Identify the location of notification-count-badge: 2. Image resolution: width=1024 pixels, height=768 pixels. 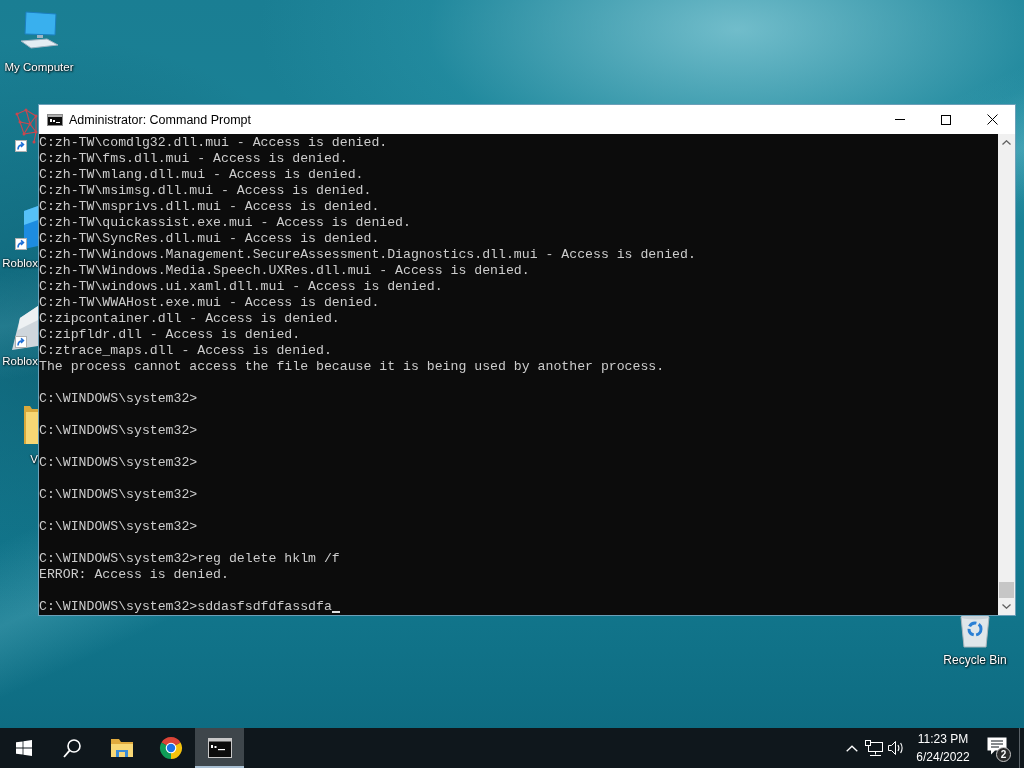
(1003, 754).